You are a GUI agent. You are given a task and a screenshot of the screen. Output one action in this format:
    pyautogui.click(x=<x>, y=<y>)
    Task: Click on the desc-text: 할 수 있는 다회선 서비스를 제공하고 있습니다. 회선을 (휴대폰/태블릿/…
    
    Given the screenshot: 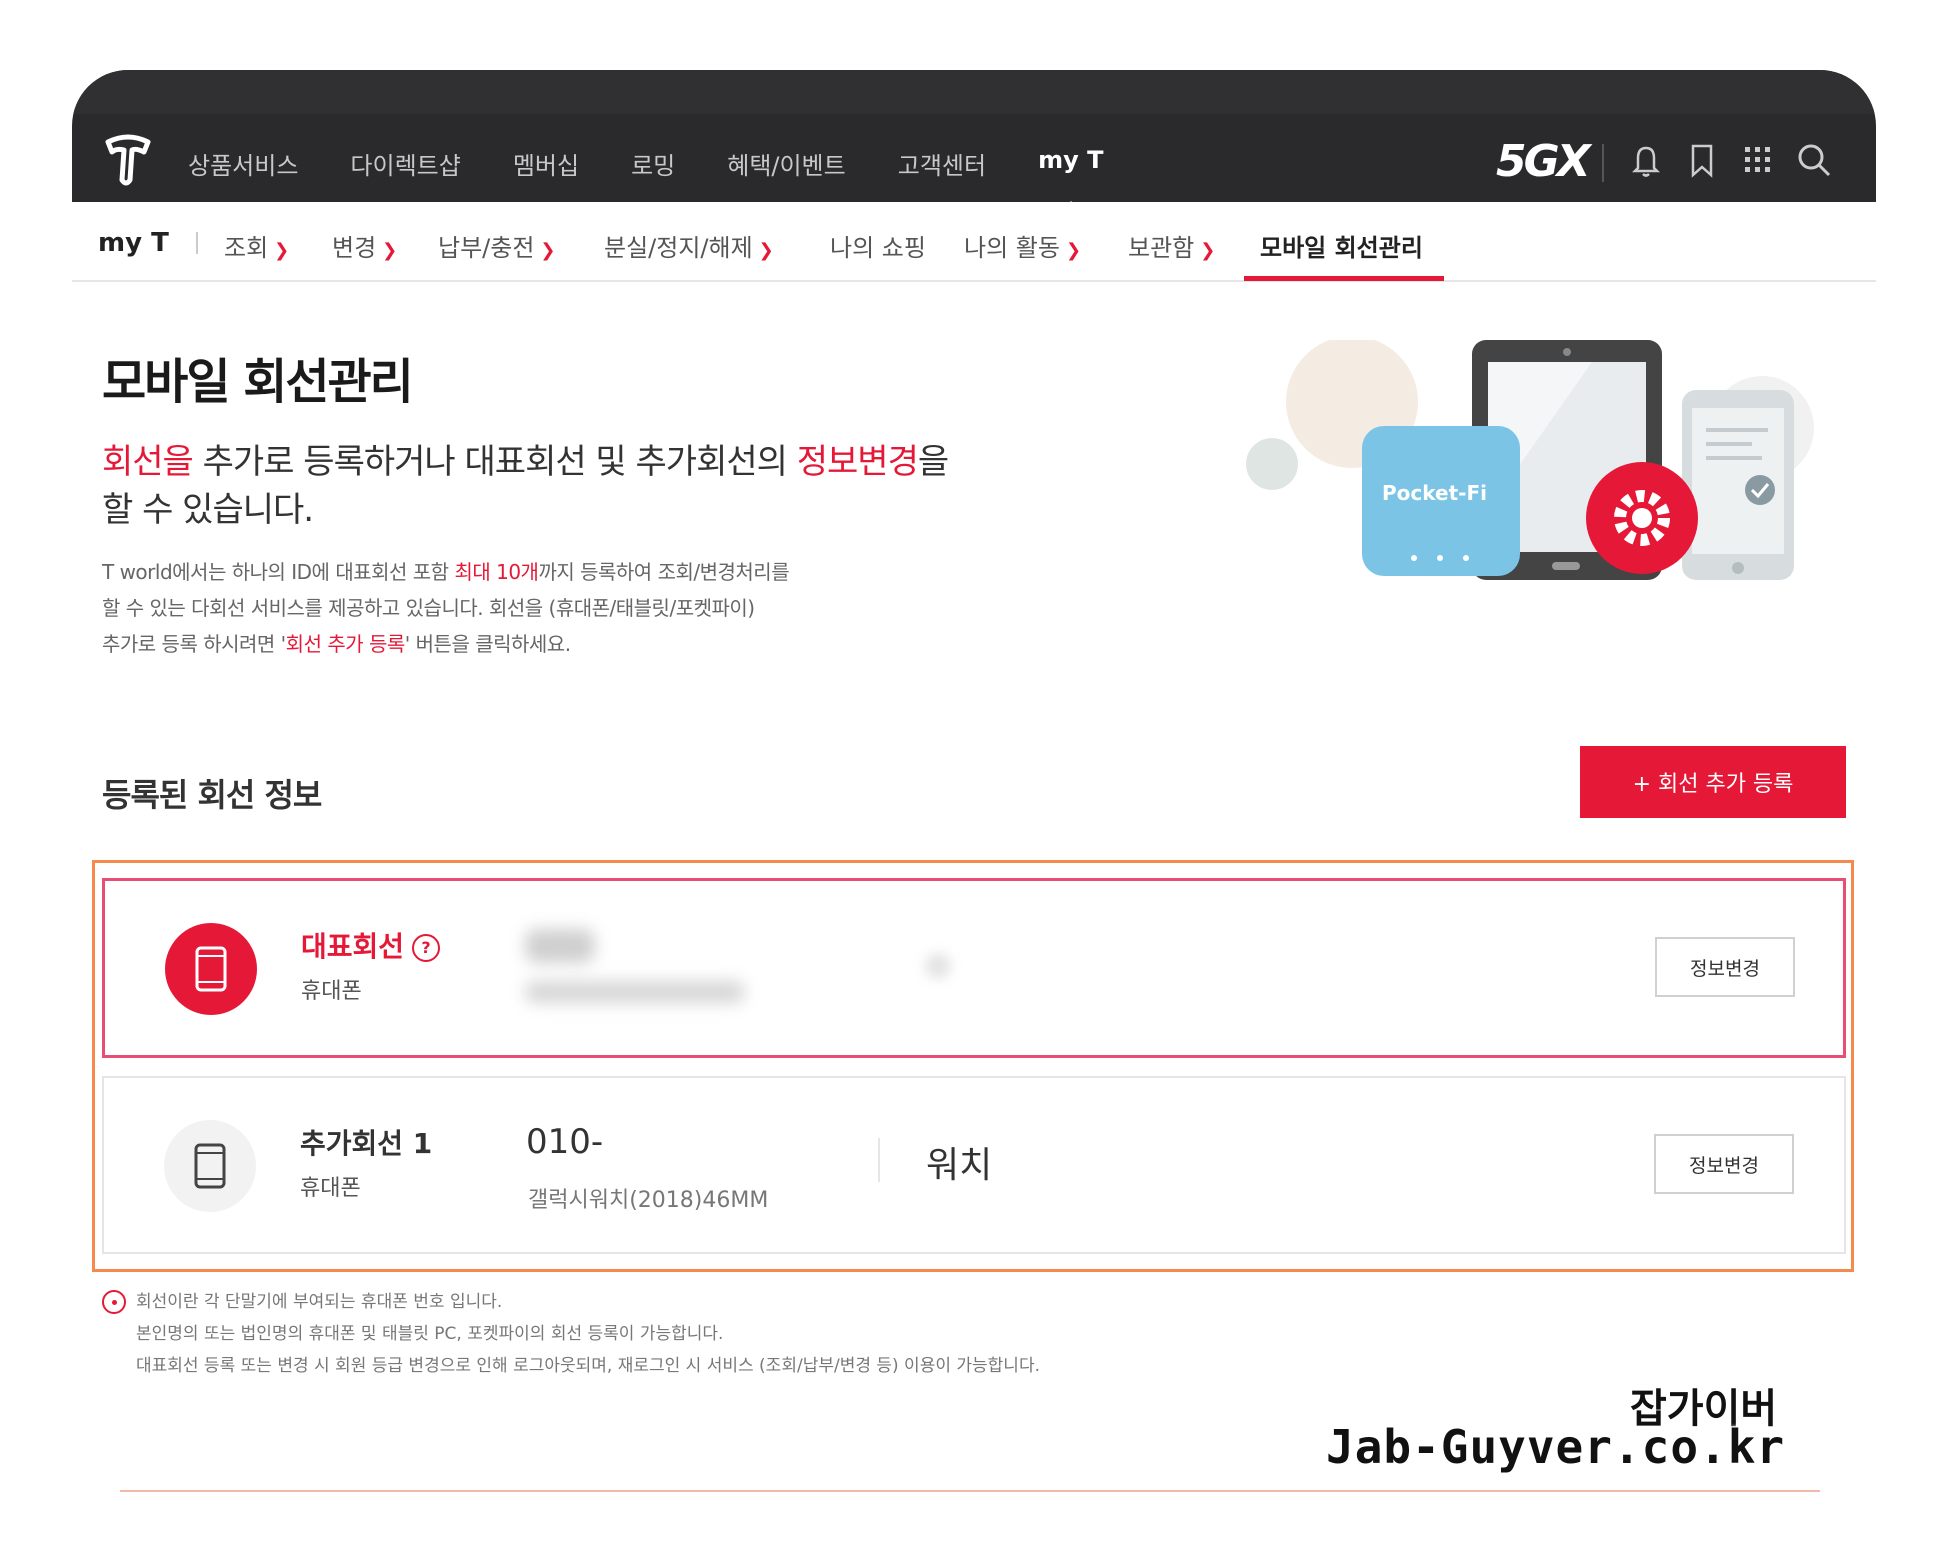 What is the action you would take?
    pyautogui.click(x=428, y=608)
    